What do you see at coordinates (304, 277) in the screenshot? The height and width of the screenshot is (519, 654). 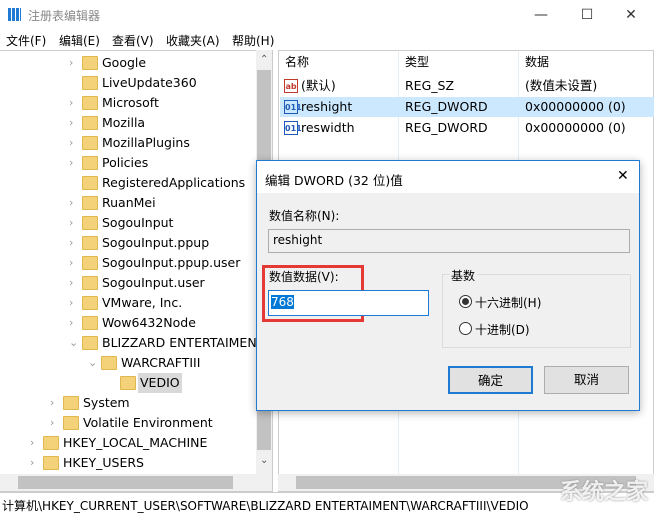 I see `value-data-label: 数值数据(V):` at bounding box center [304, 277].